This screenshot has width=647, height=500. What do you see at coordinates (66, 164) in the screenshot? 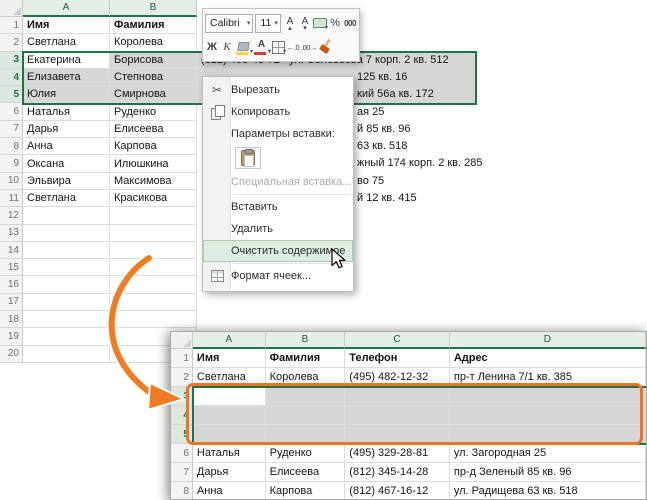
I see `cell-A9: Оксана` at bounding box center [66, 164].